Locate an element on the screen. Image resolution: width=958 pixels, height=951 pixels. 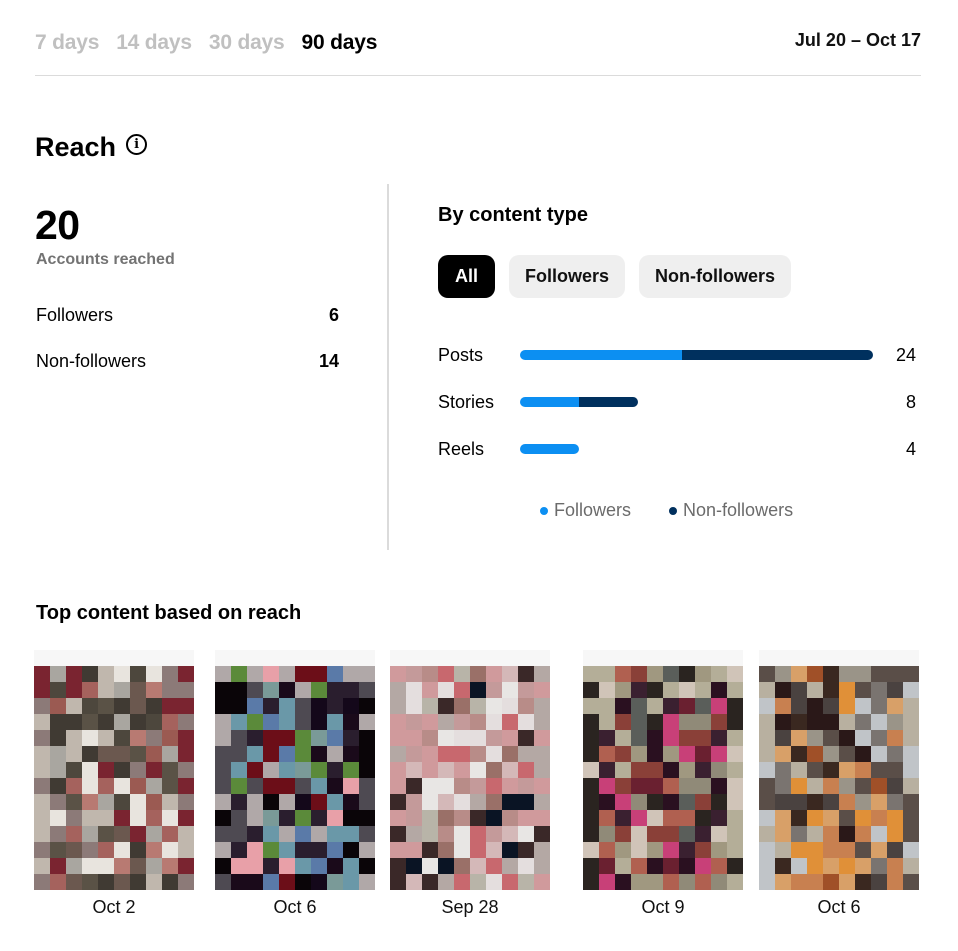
top-content-item: Oct 9 is located at coordinates (663, 784).